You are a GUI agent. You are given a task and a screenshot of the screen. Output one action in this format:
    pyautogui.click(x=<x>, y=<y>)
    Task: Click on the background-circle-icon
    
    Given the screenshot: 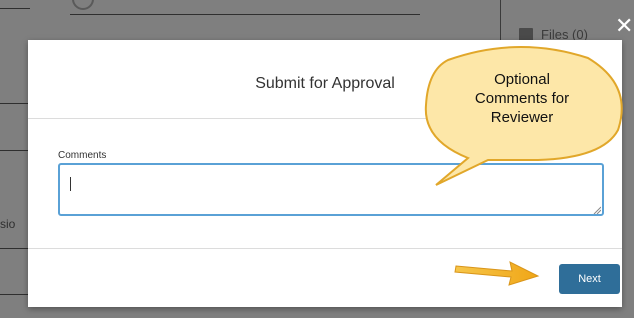 What is the action you would take?
    pyautogui.click(x=83, y=5)
    